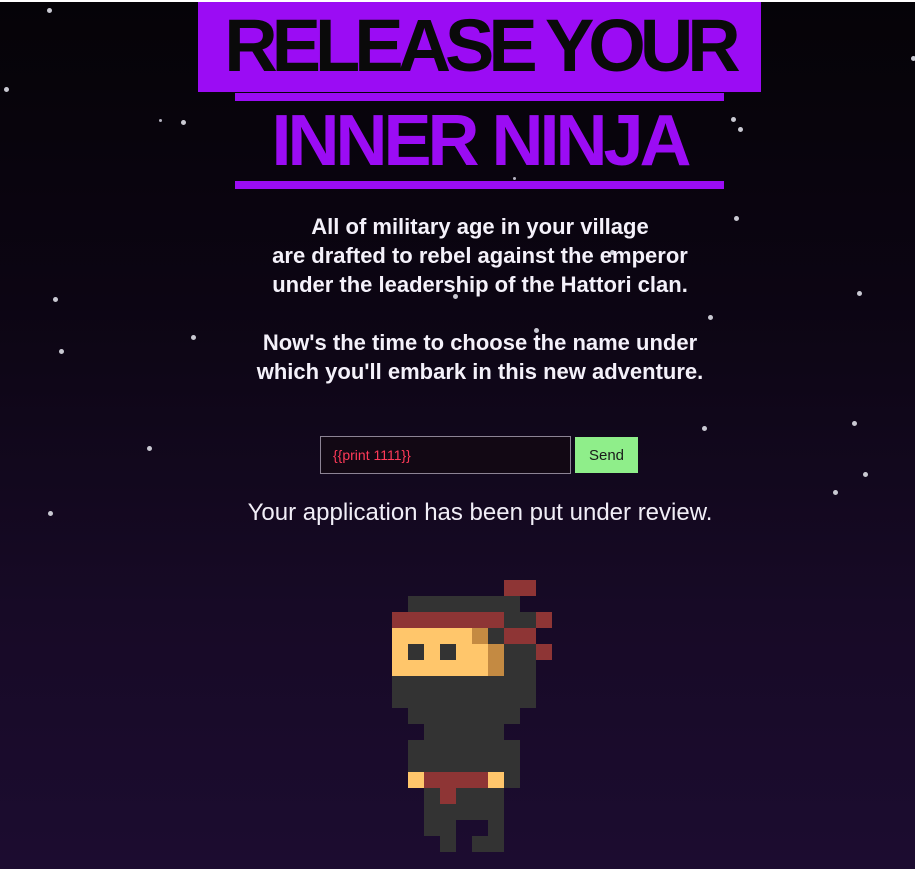 The image size is (915, 869). I want to click on ninja-name-input, so click(445, 455).